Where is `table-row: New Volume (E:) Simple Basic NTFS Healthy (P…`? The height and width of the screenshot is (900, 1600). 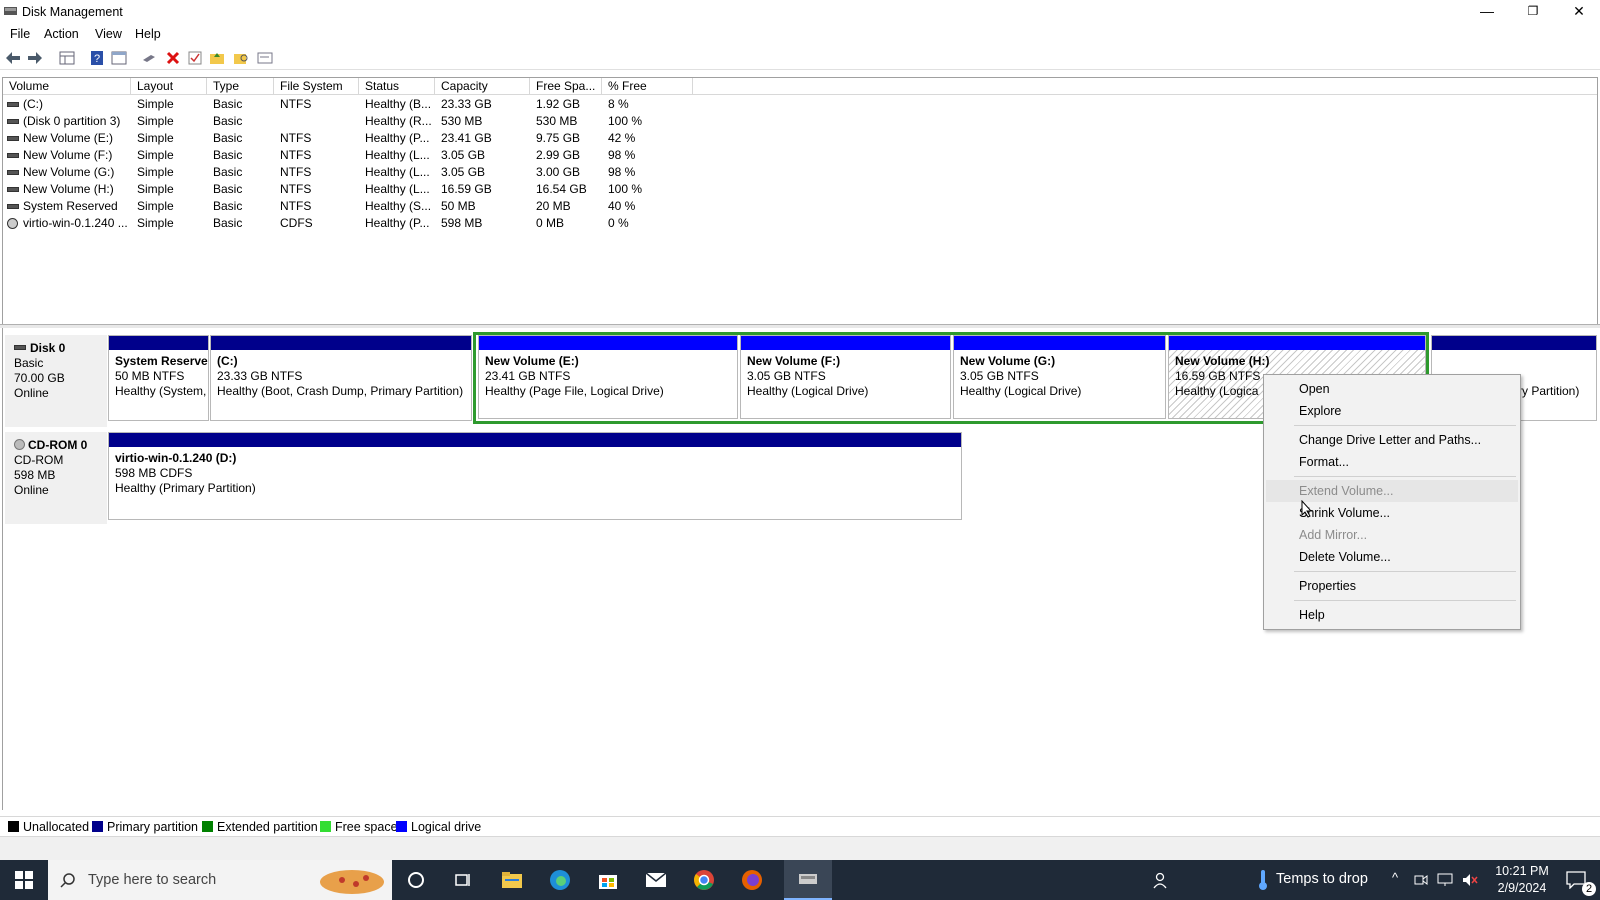 table-row: New Volume (E:) Simple Basic NTFS Healthy (P… is located at coordinates (800, 138).